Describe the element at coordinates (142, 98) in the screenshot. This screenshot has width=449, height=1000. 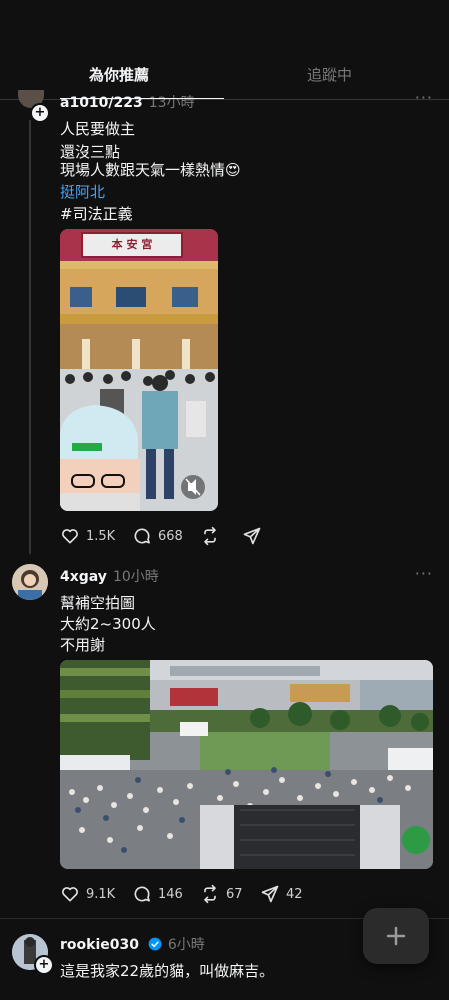
I see `active-tab-indicator` at that location.